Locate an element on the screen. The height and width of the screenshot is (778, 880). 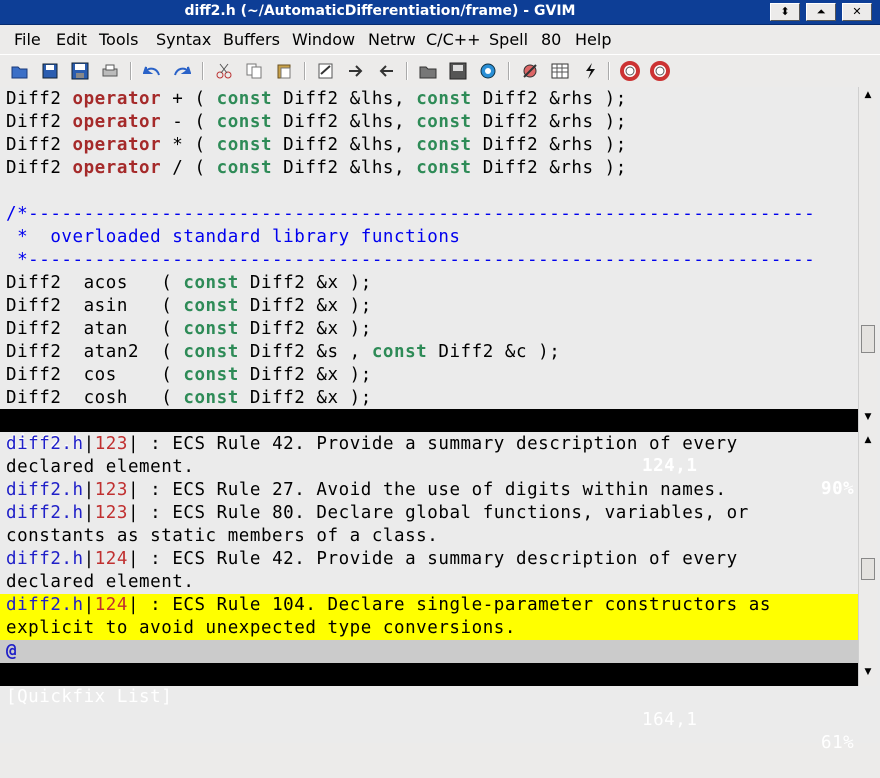
status-line-top: diff2.h 124,1 90% is located at coordinates (429, 454).